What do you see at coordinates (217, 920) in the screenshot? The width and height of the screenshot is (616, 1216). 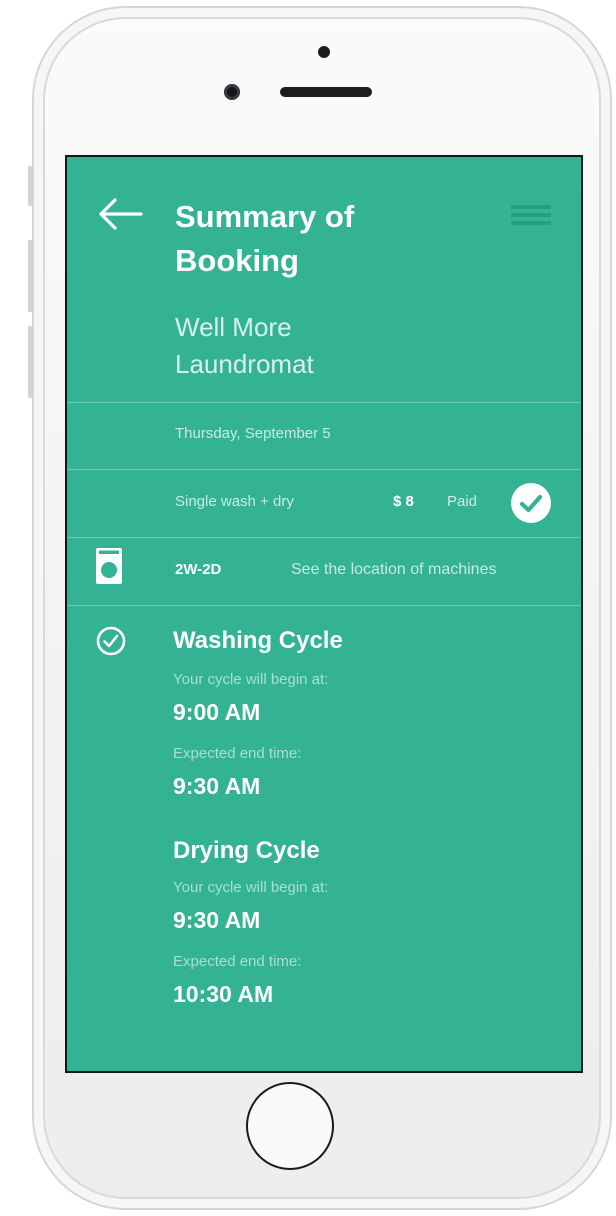 I see `drying-begin-time: 9:30 AM` at bounding box center [217, 920].